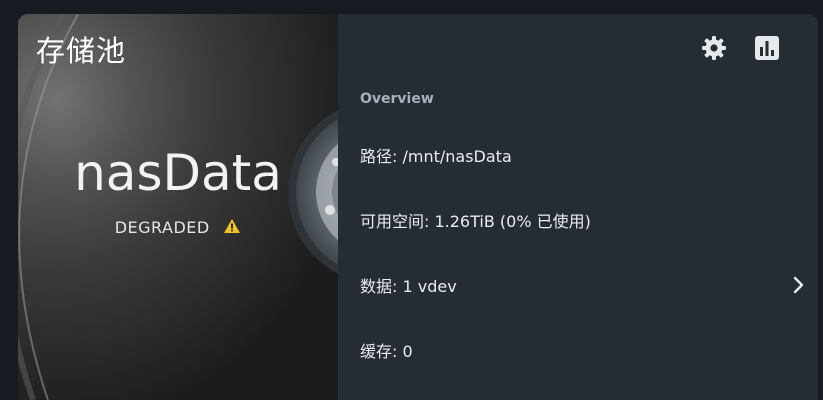 The width and height of the screenshot is (823, 400). What do you see at coordinates (386, 351) in the screenshot?
I see `cache-text: 缓存: 0` at bounding box center [386, 351].